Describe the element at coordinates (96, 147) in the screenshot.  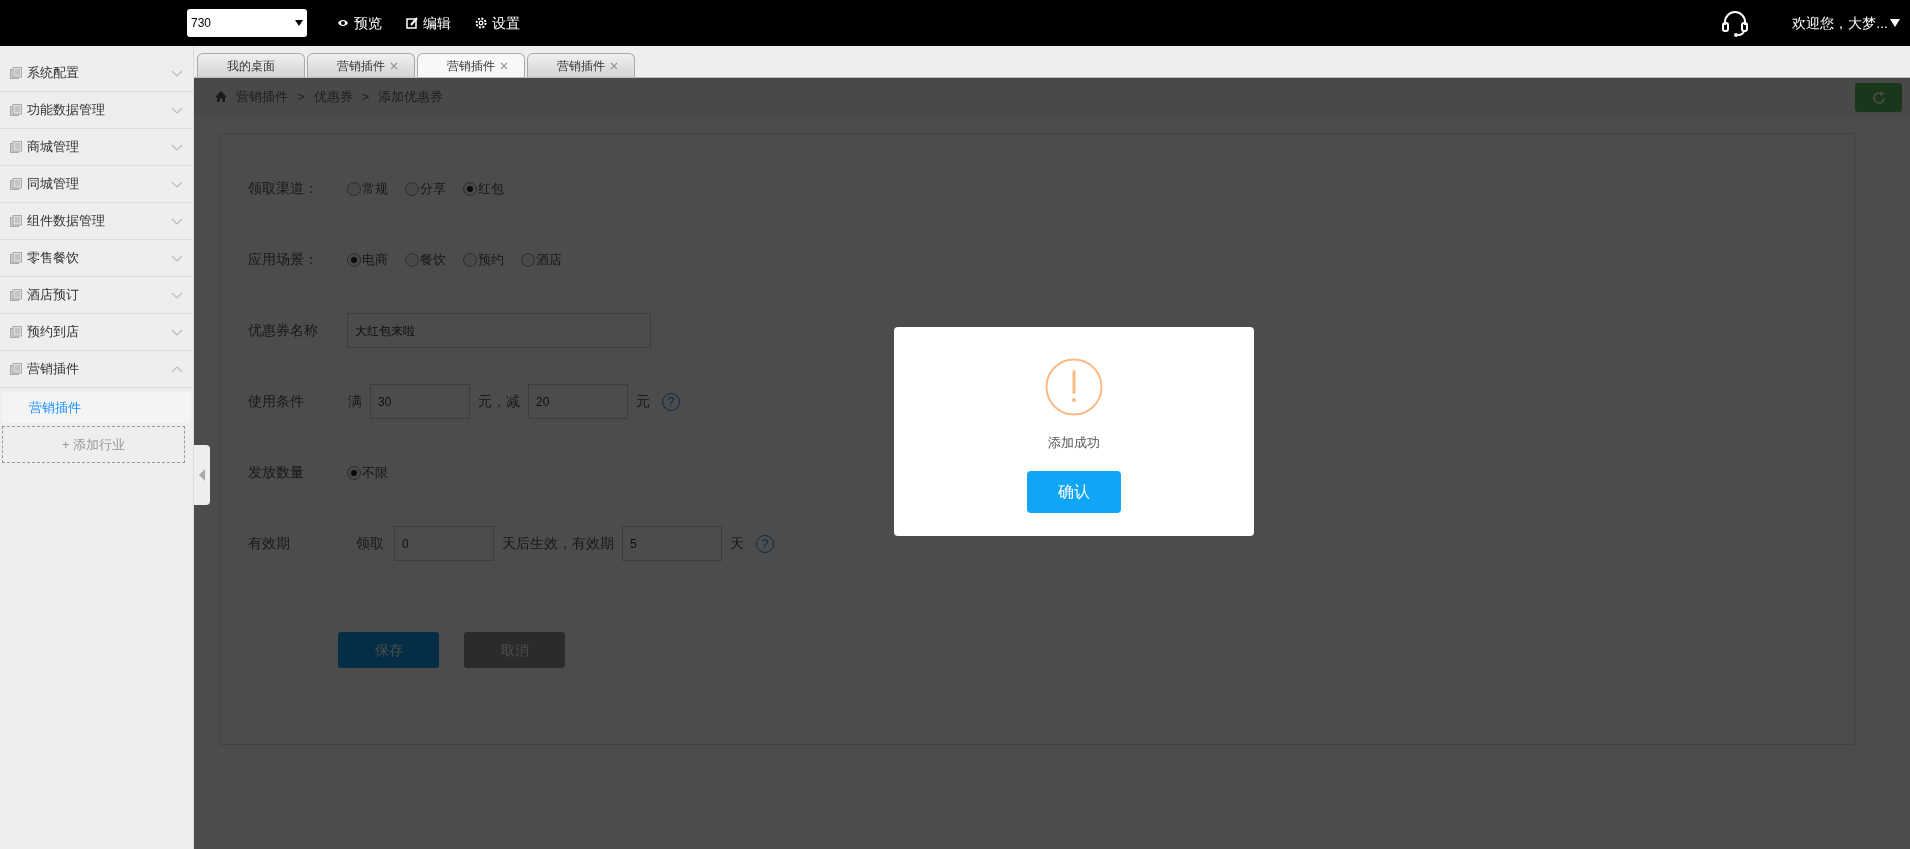
I see `sidebar-item: 商城管理` at that location.